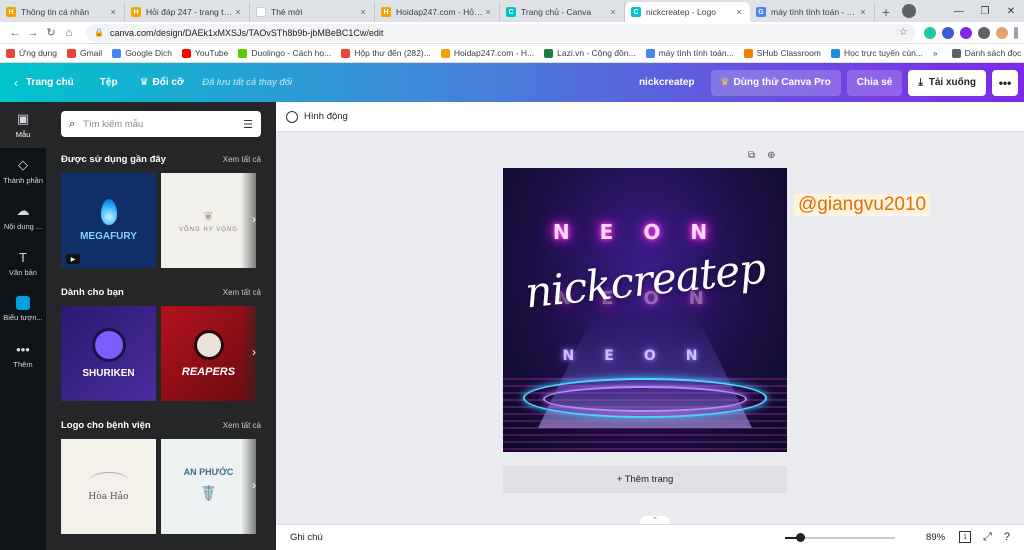 Image resolution: width=1024 pixels, height=550 pixels. I want to click on menu-icon, so click(1016, 32).